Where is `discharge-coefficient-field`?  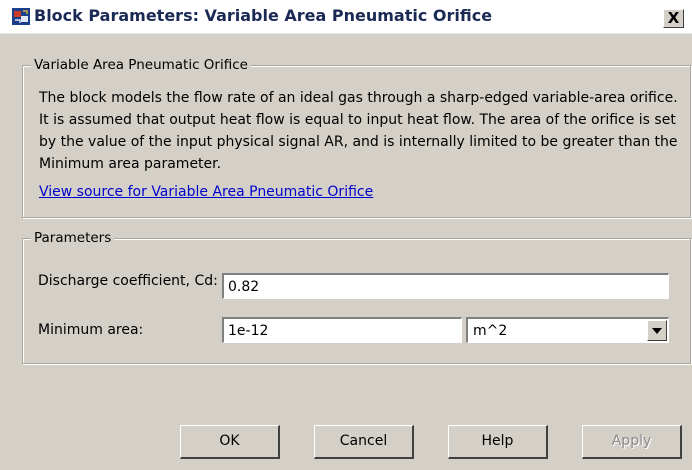
discharge-coefficient-field is located at coordinates (445, 286).